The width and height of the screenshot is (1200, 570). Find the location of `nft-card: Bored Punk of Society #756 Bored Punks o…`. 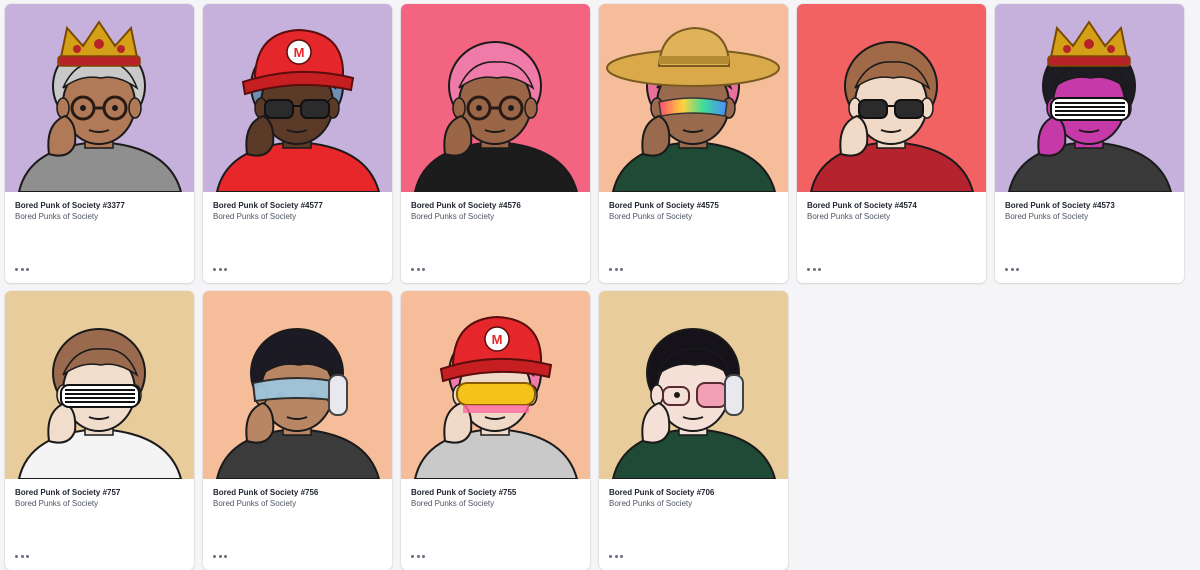

nft-card: Bored Punk of Society #756 Bored Punks o… is located at coordinates (297, 430).